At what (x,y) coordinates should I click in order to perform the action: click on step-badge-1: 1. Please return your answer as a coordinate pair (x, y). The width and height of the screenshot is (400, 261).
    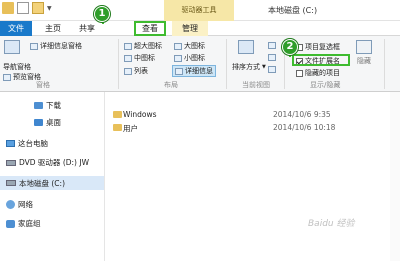
    Looking at the image, I should click on (102, 14).